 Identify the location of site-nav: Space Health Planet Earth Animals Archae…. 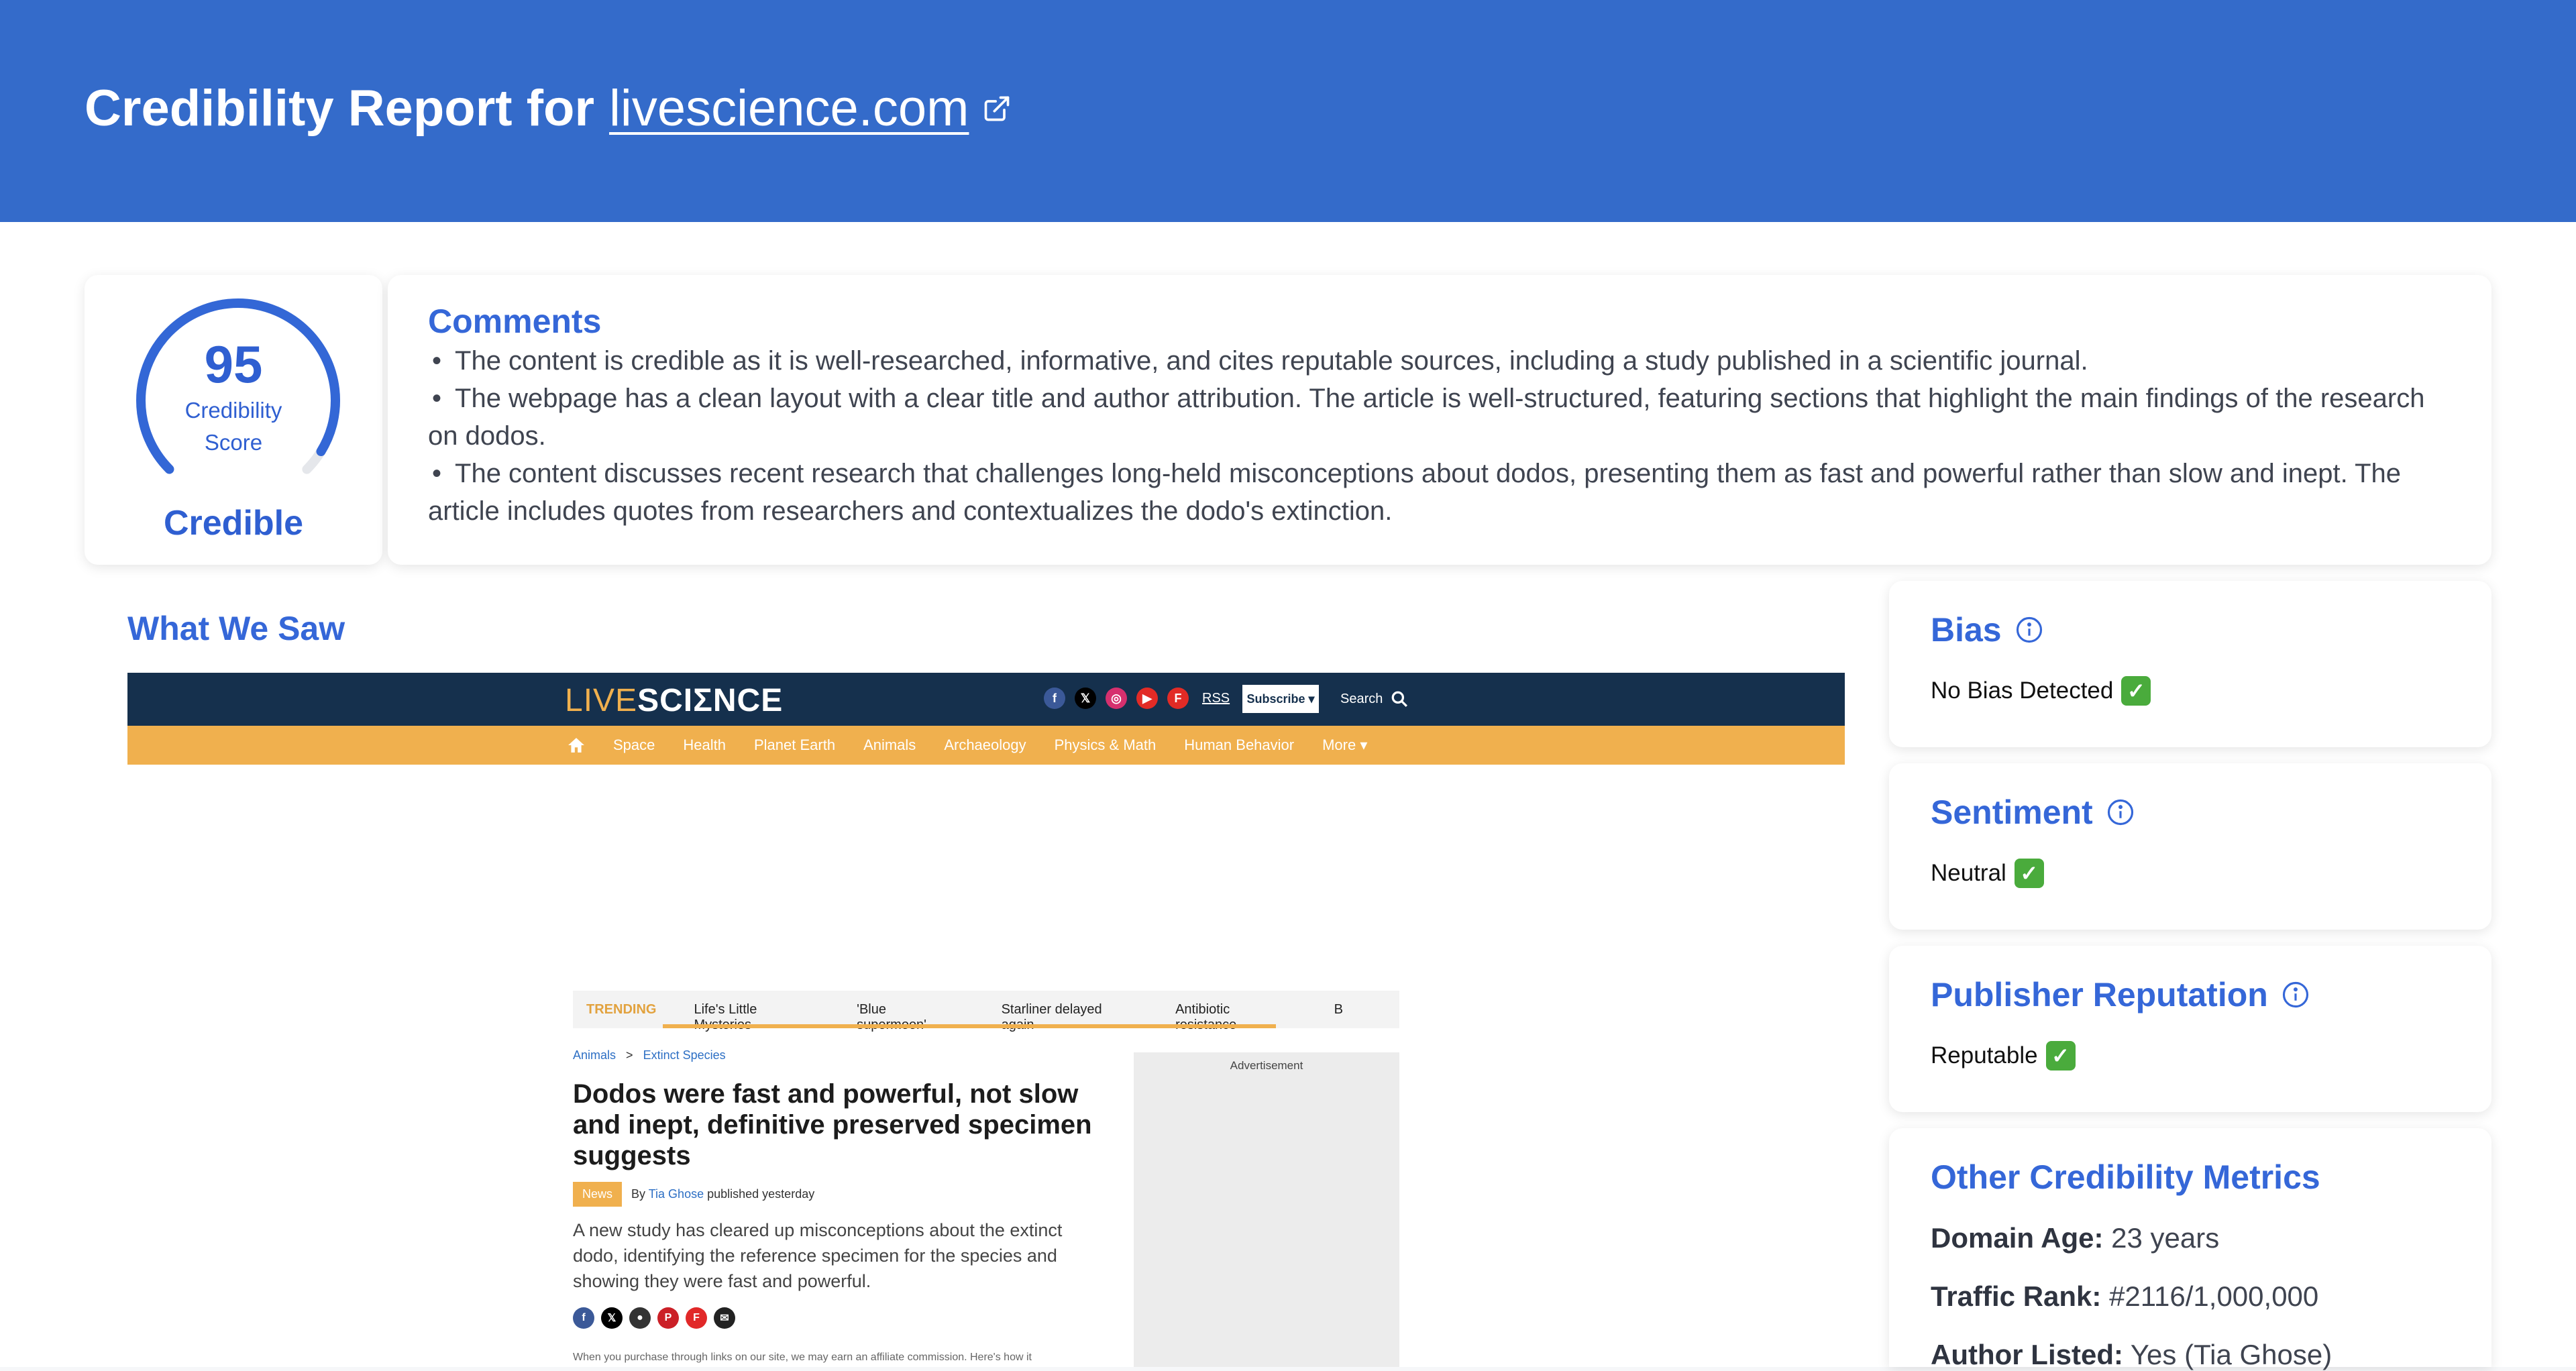
(986, 746).